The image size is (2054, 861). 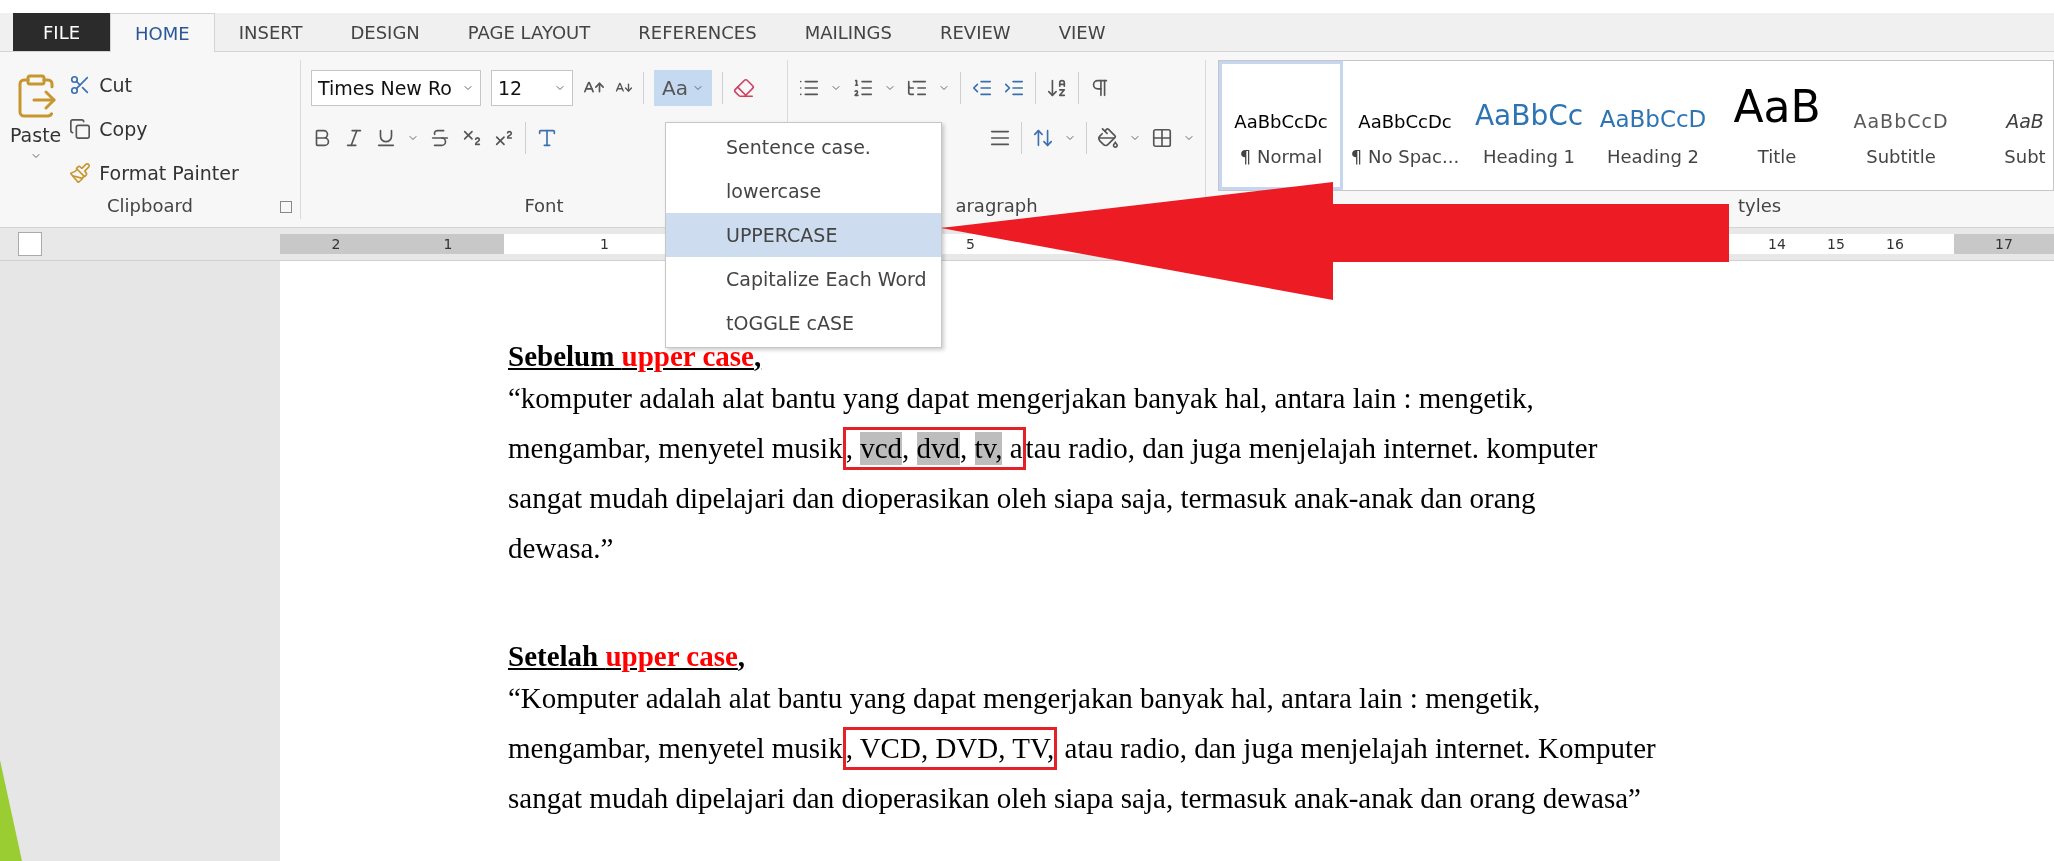 I want to click on font-size-field: 12, so click(x=532, y=88).